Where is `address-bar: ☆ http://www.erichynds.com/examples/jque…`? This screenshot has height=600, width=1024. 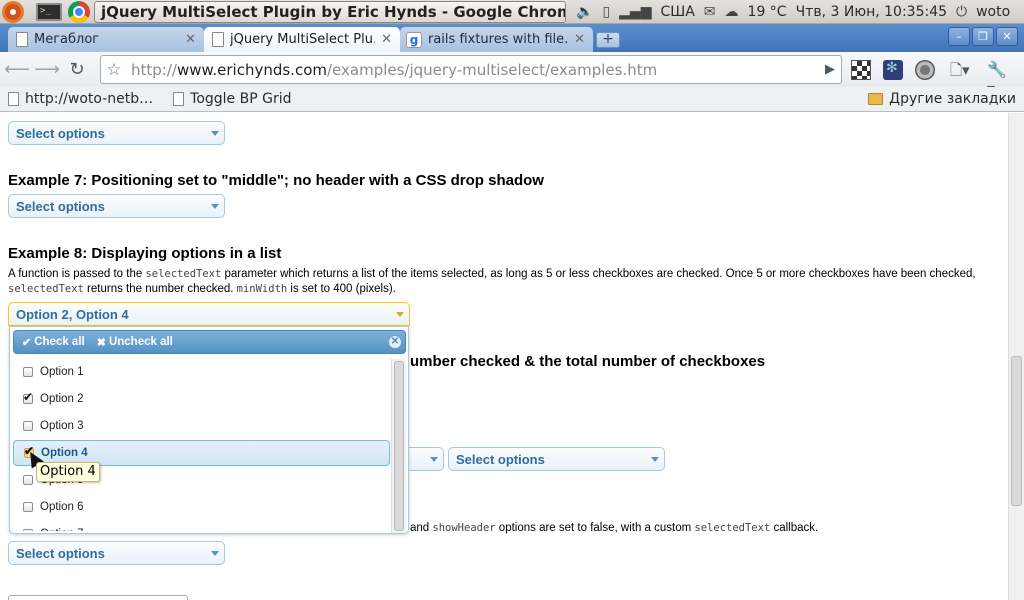
address-bar: ☆ http://www.erichynds.com/examples/jque… is located at coordinates (471, 69).